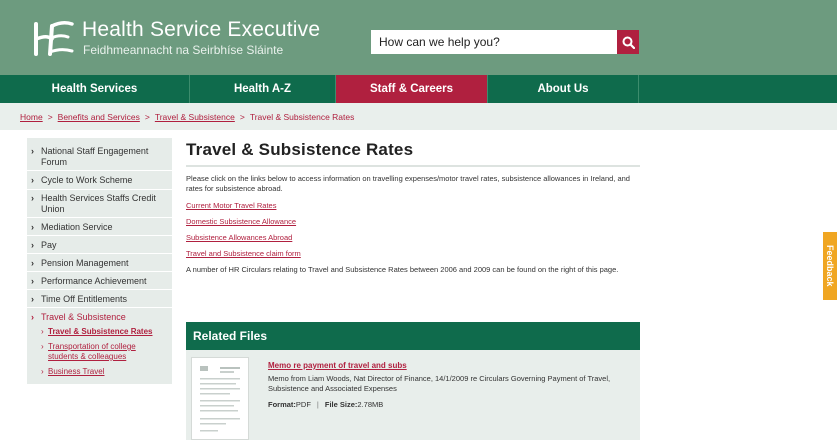 The width and height of the screenshot is (837, 440). What do you see at coordinates (195, 117) in the screenshot?
I see `breadcrumb-travel-subsistence: Travel & Subsistence` at bounding box center [195, 117].